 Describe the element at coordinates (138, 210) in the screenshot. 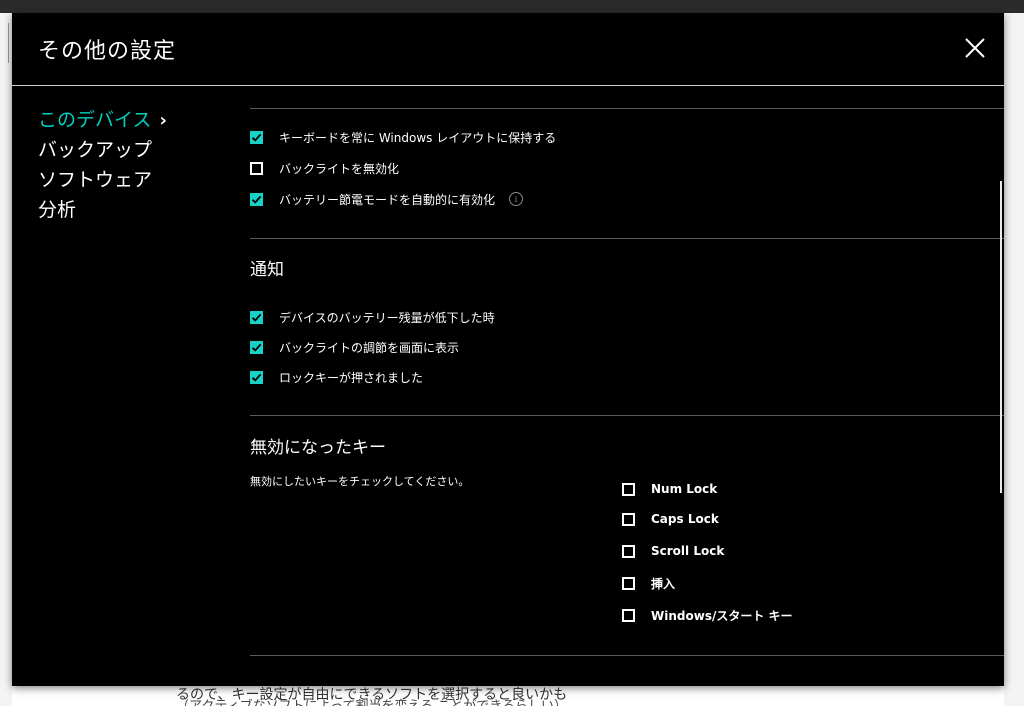

I see `sidebar-item-analytics: 分析` at that location.